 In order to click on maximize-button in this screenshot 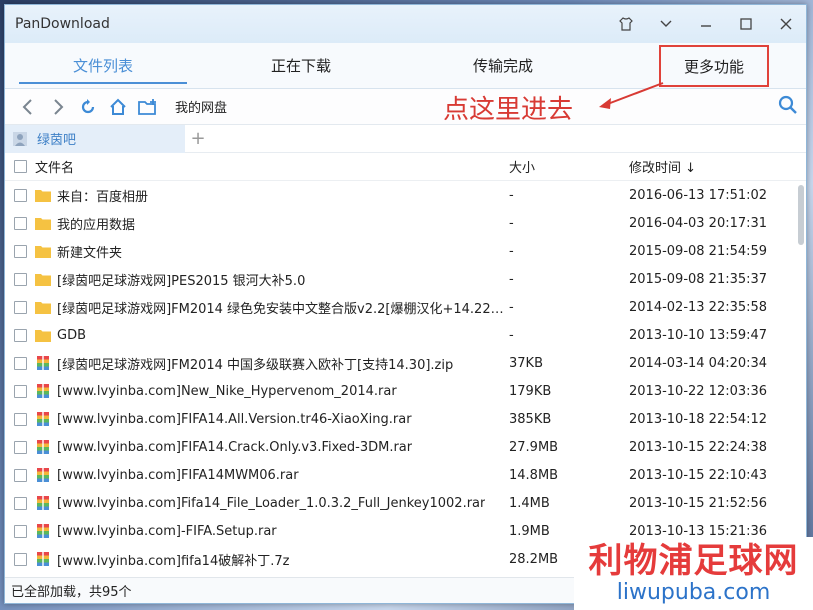, I will do `click(746, 24)`.